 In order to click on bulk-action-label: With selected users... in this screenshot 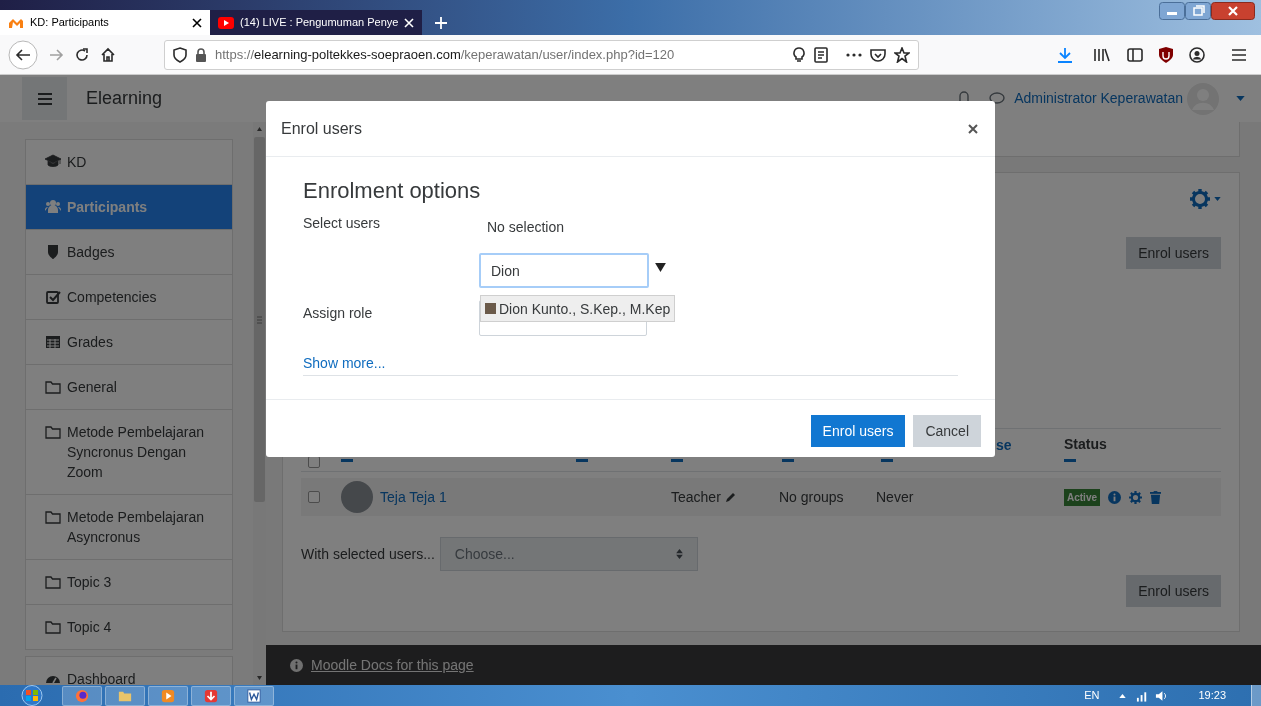, I will do `click(368, 554)`.